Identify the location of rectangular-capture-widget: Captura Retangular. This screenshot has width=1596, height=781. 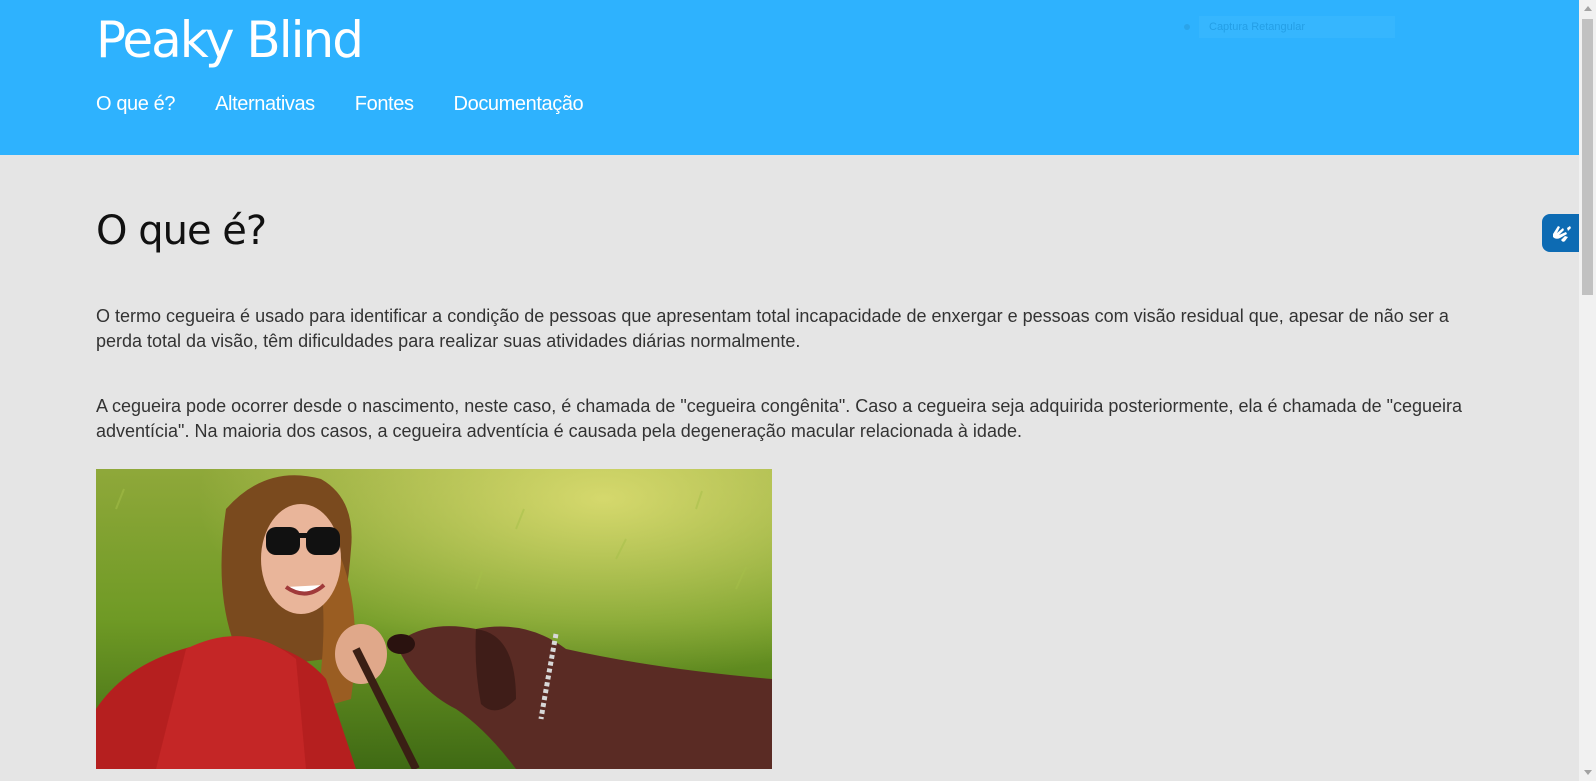
(1290, 27).